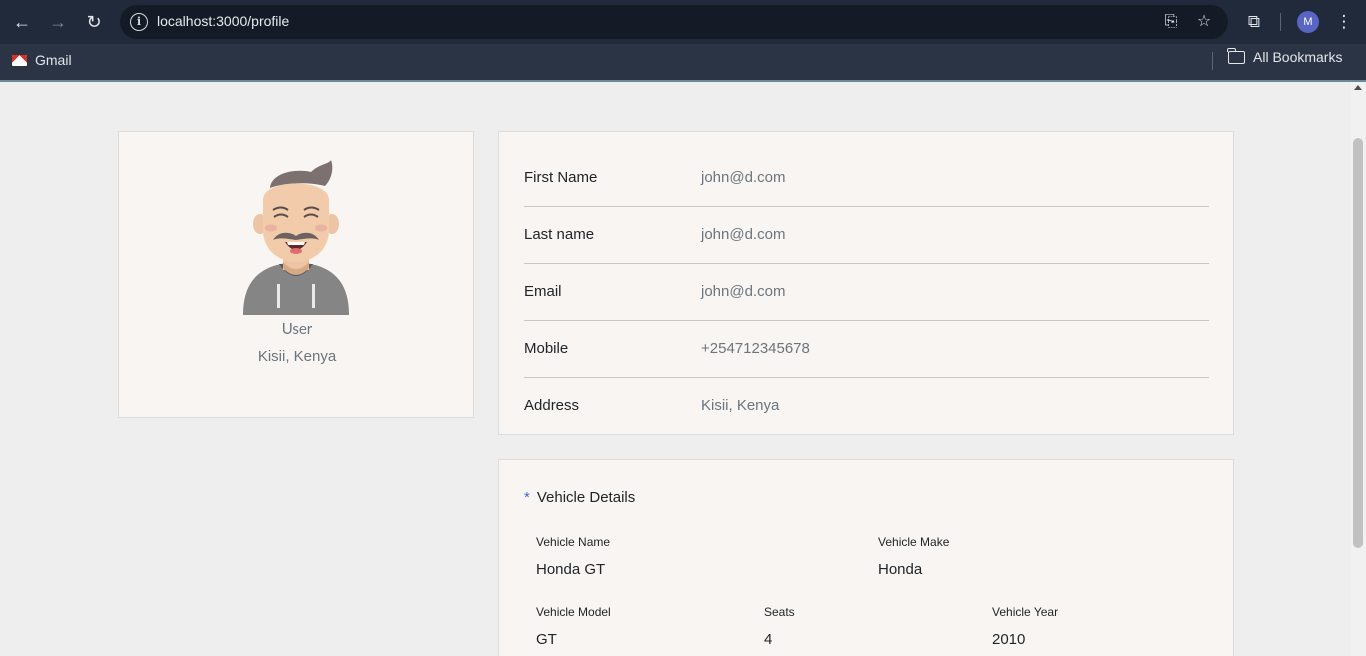  Describe the element at coordinates (913, 556) in the screenshot. I see `vehicle-make-field: Vehicle Make Honda` at that location.